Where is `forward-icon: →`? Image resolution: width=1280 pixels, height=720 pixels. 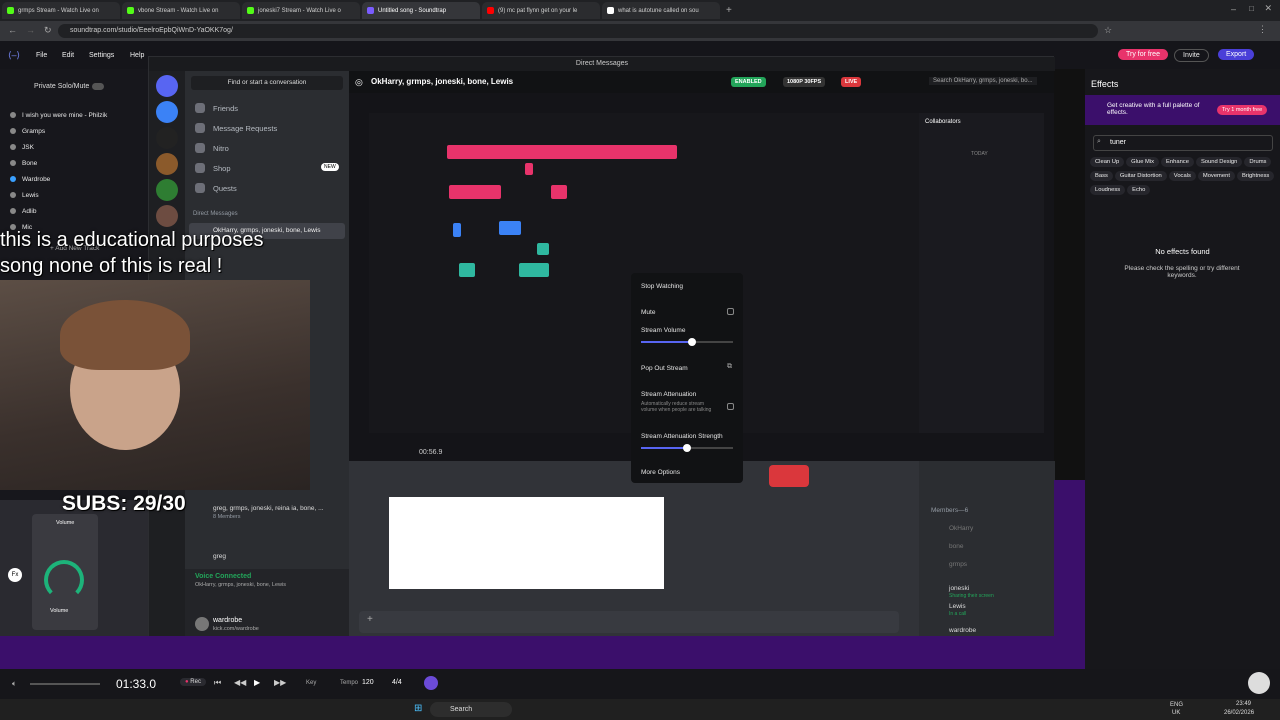
forward-icon: → is located at coordinates (30, 30).